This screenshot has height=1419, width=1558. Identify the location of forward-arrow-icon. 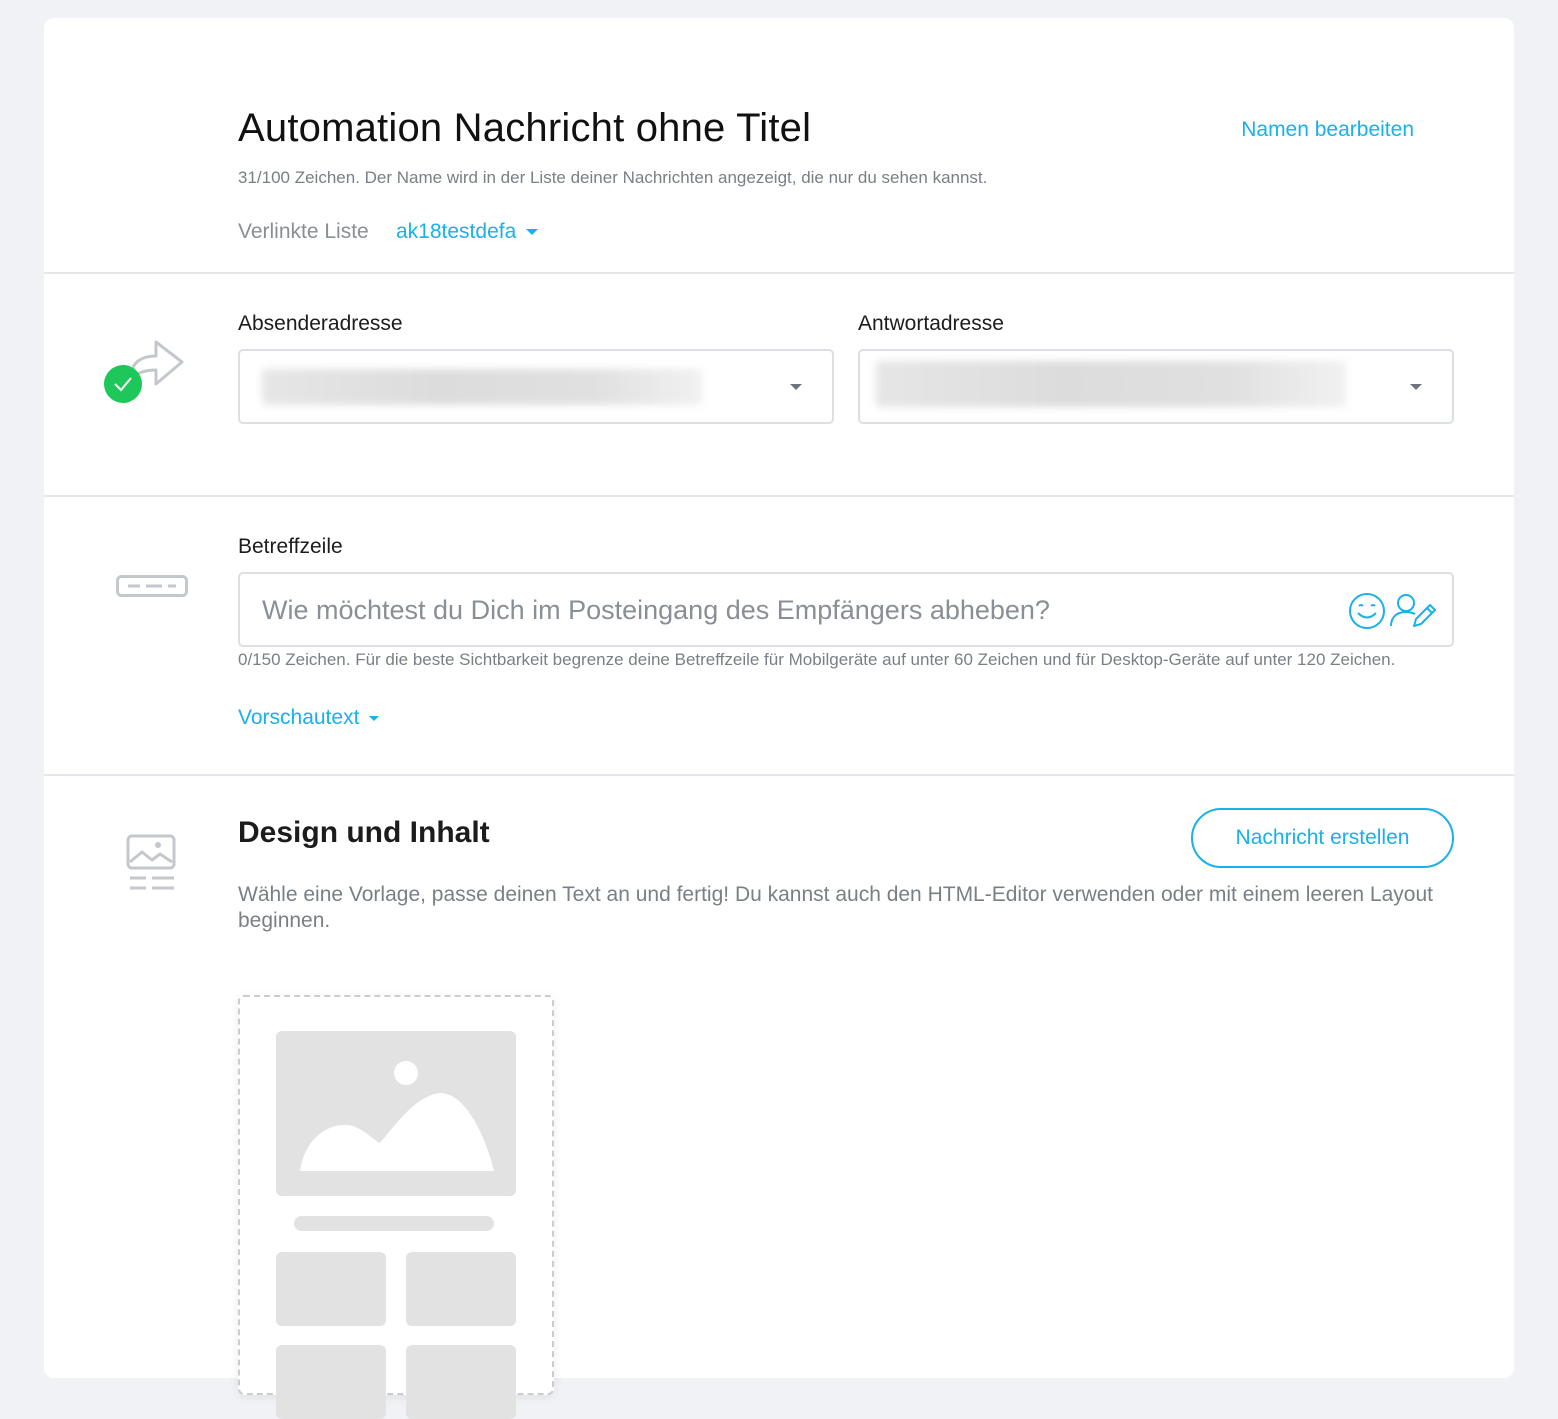
(147, 368).